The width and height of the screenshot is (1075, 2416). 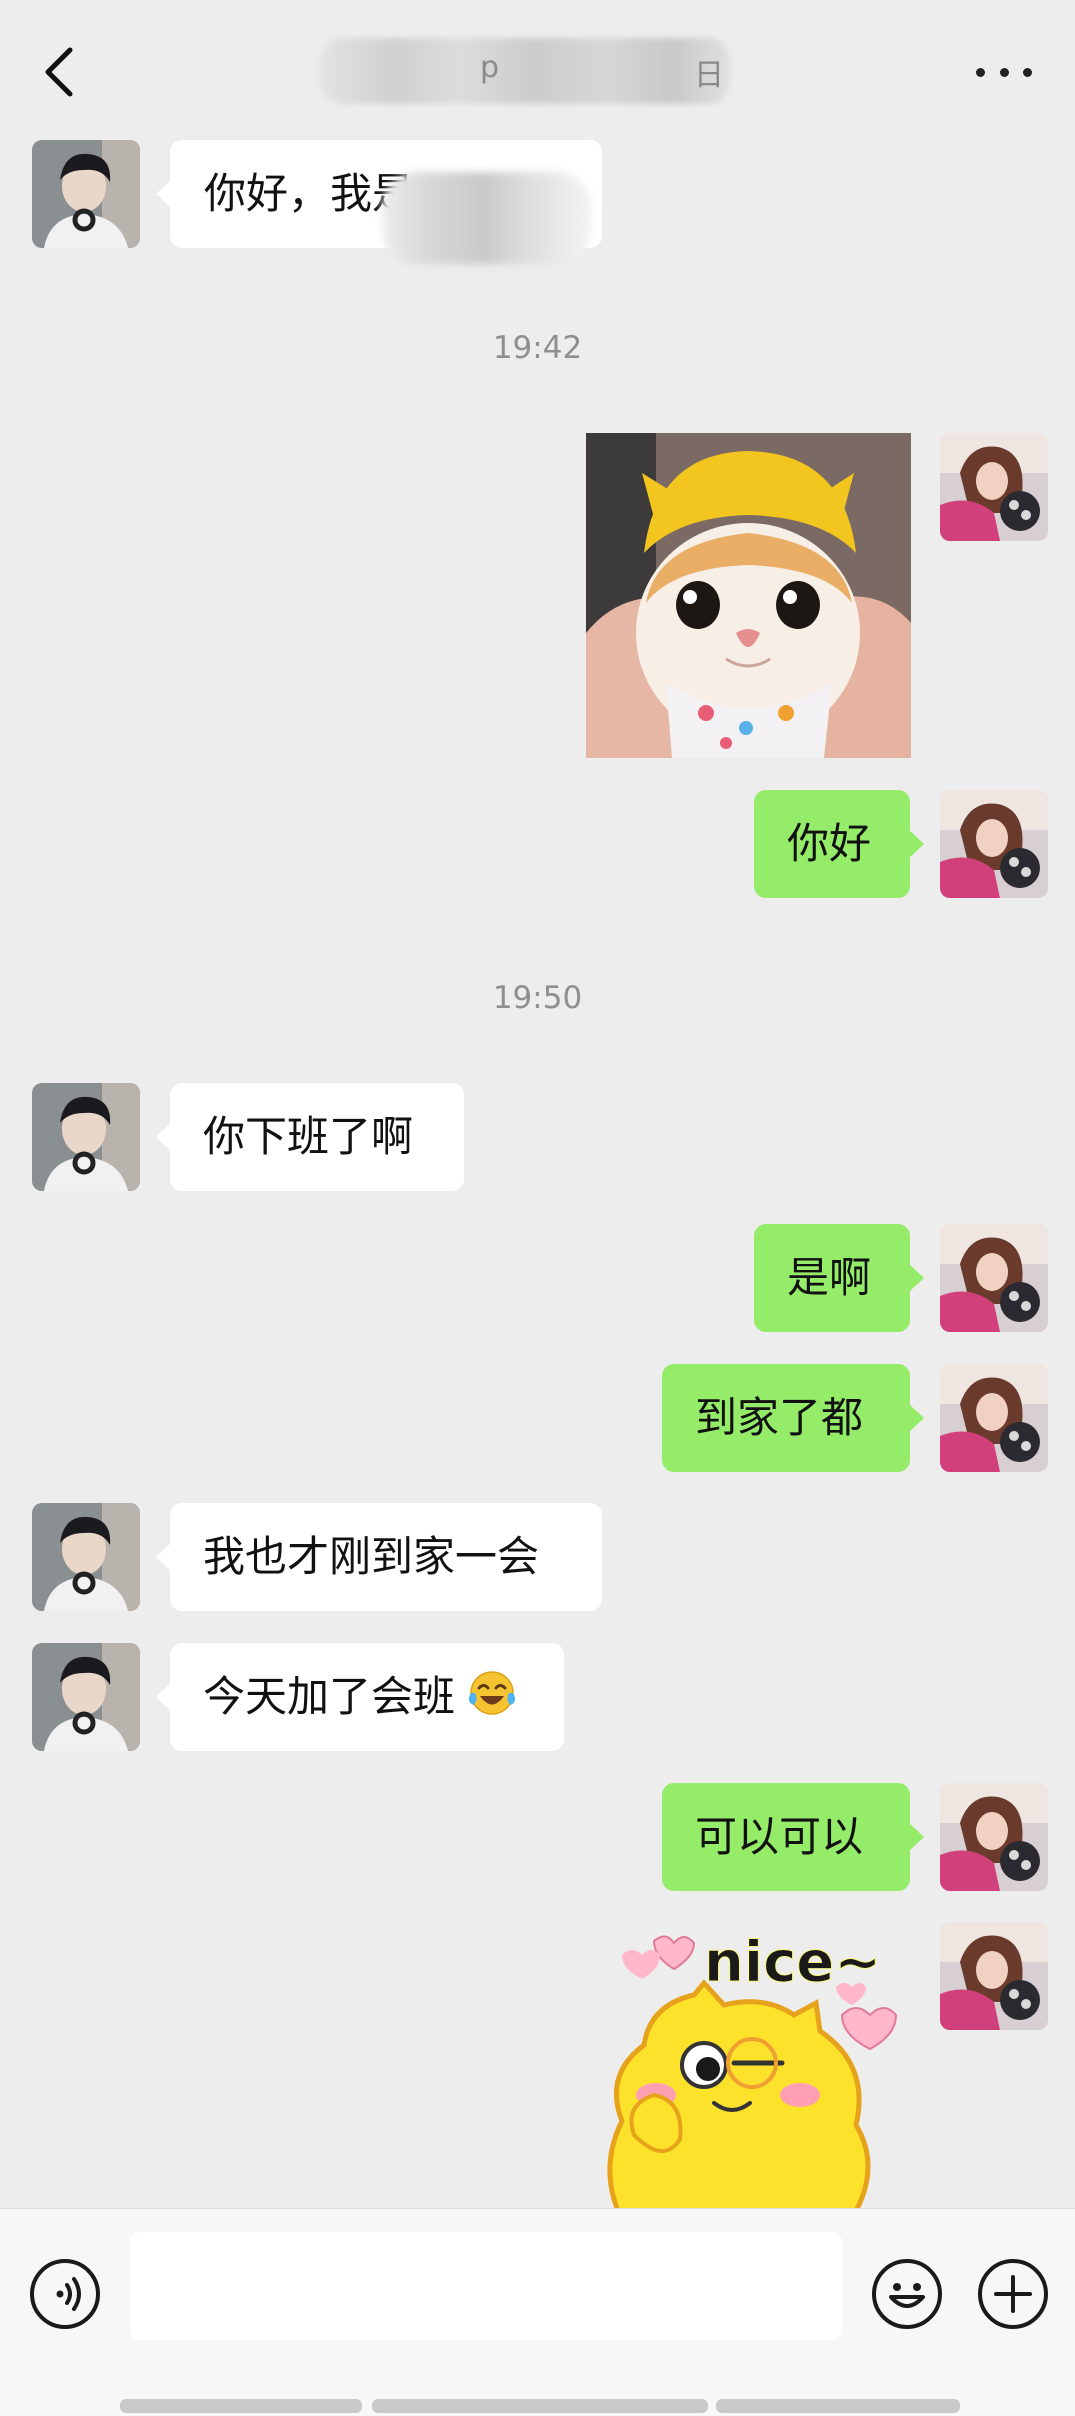 What do you see at coordinates (779, 1417) in the screenshot?
I see `message-text: 到家了都` at bounding box center [779, 1417].